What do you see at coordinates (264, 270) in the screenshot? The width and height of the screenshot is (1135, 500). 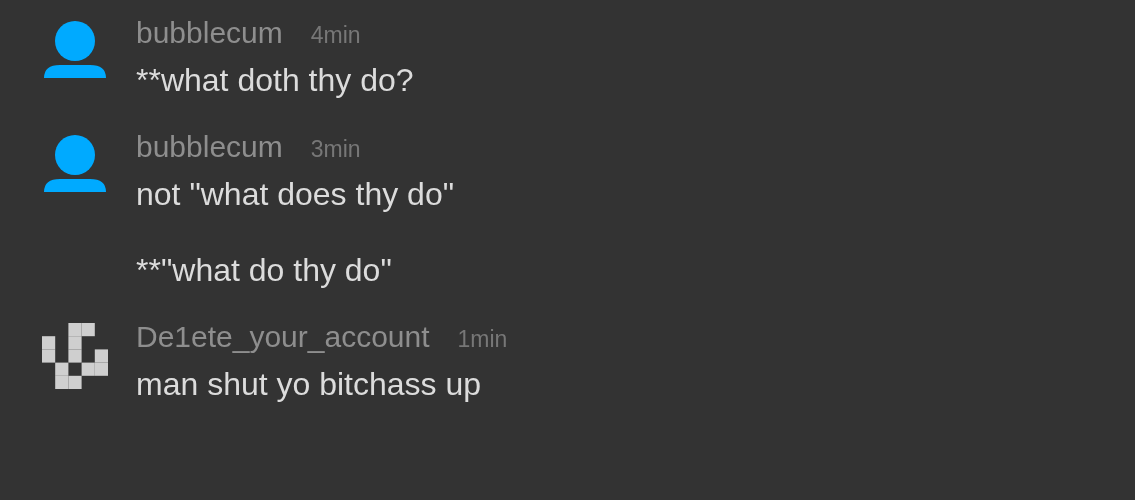 I see `message-text: **"what do thy do"` at bounding box center [264, 270].